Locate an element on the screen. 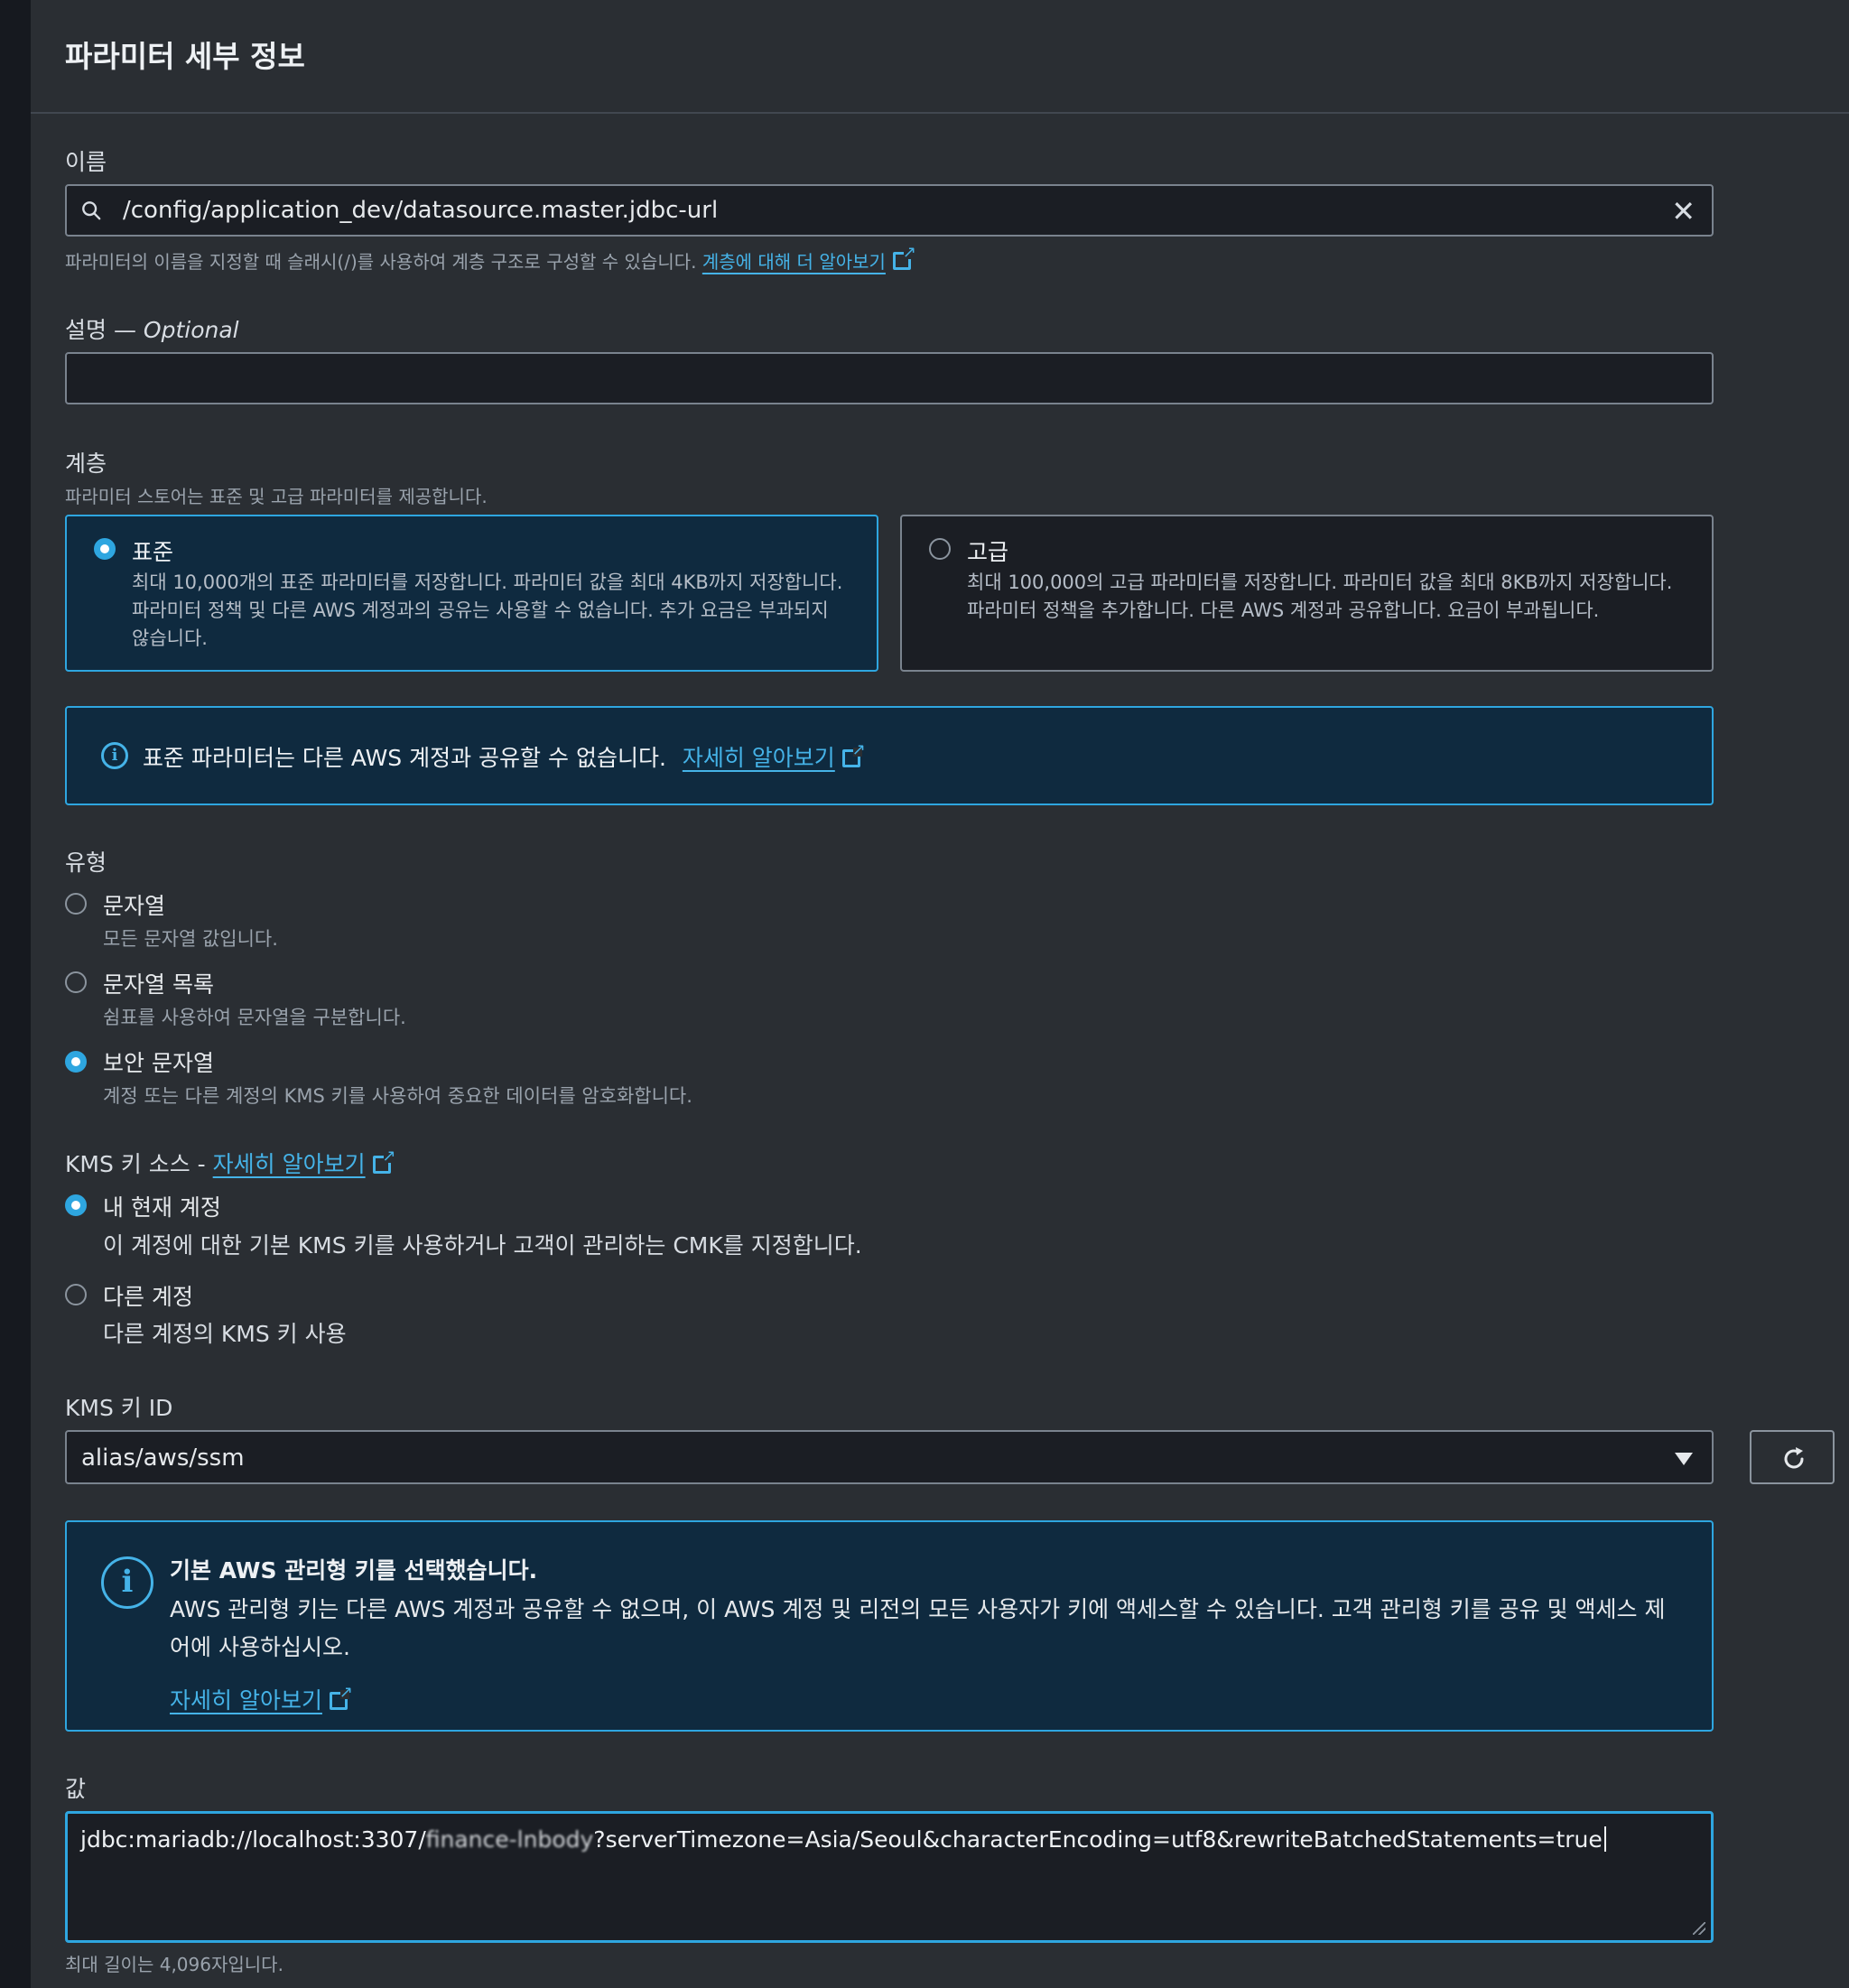 Image resolution: width=1849 pixels, height=1988 pixels. kms-source-learn-more-link: 자세히 알아보기 is located at coordinates (289, 1164).